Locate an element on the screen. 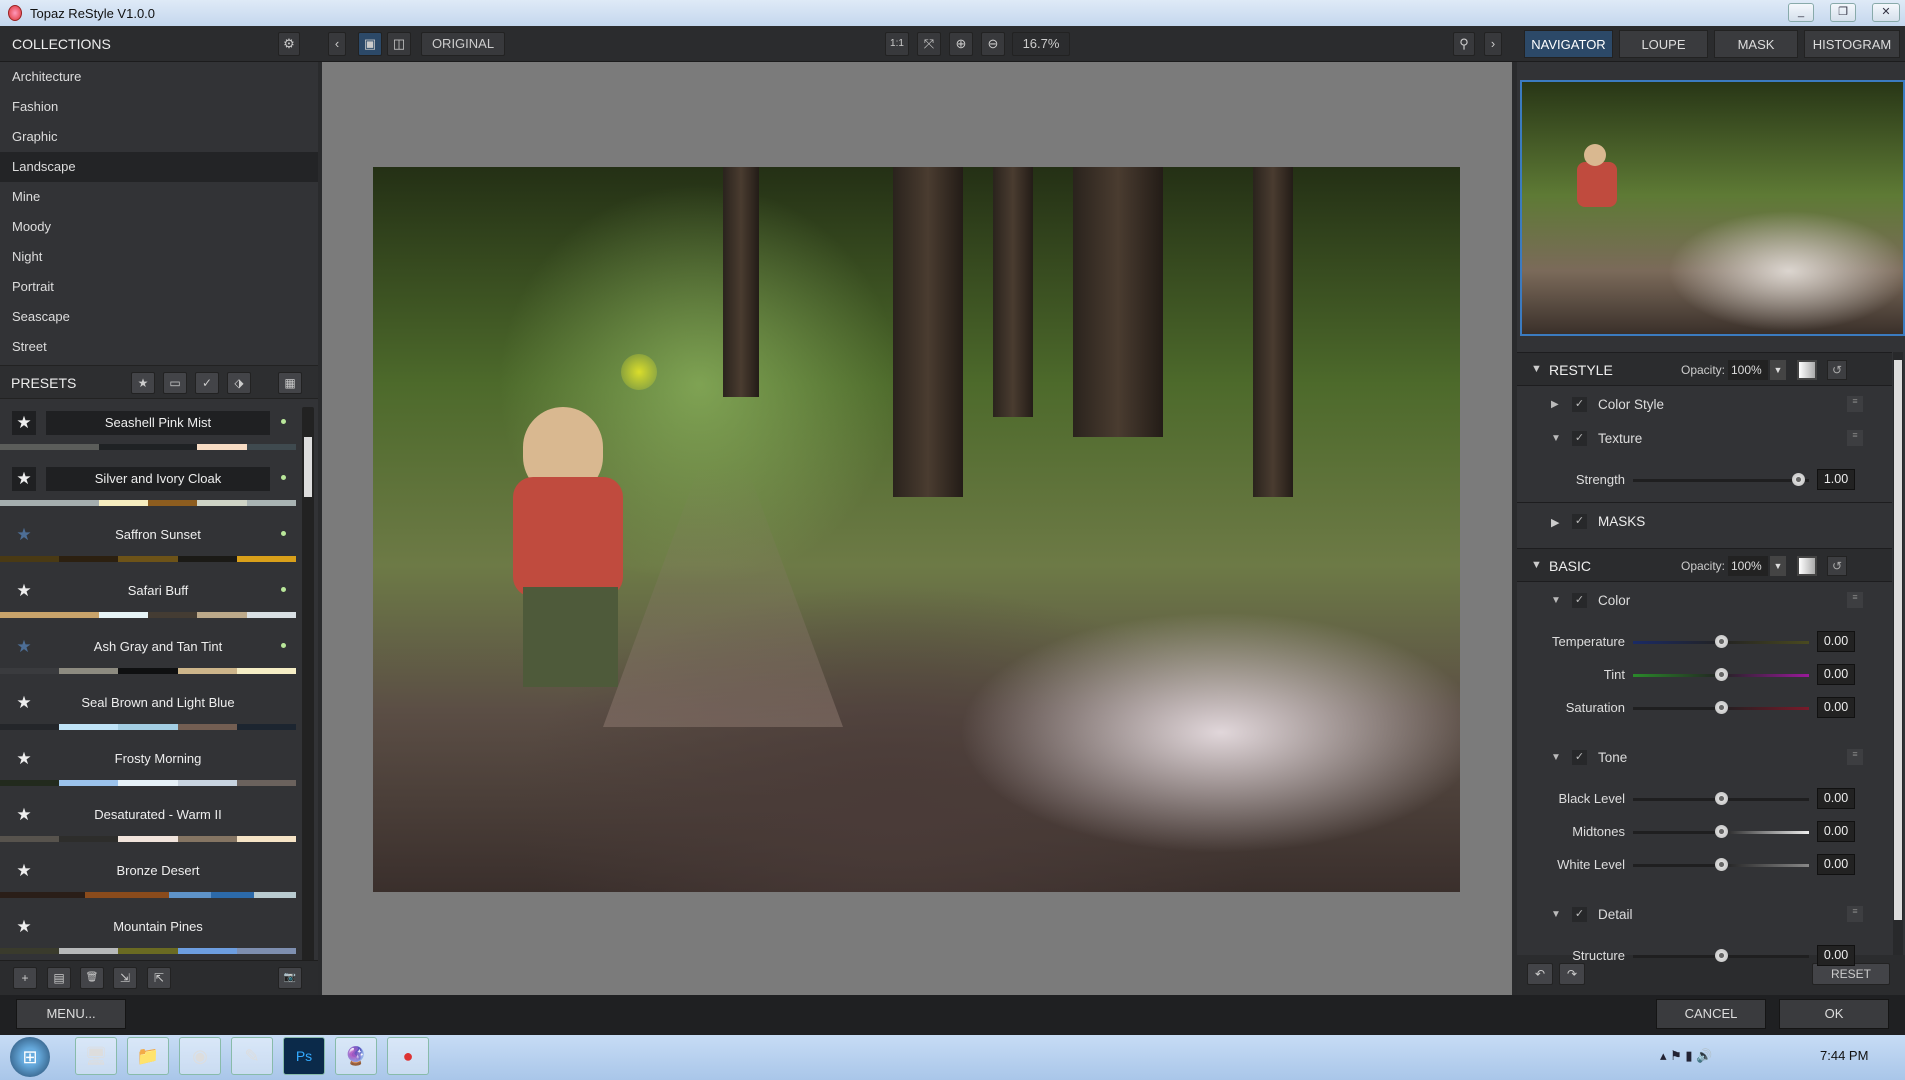  preset-item: ★ Desaturated - Warm II is located at coordinates (149, 825).